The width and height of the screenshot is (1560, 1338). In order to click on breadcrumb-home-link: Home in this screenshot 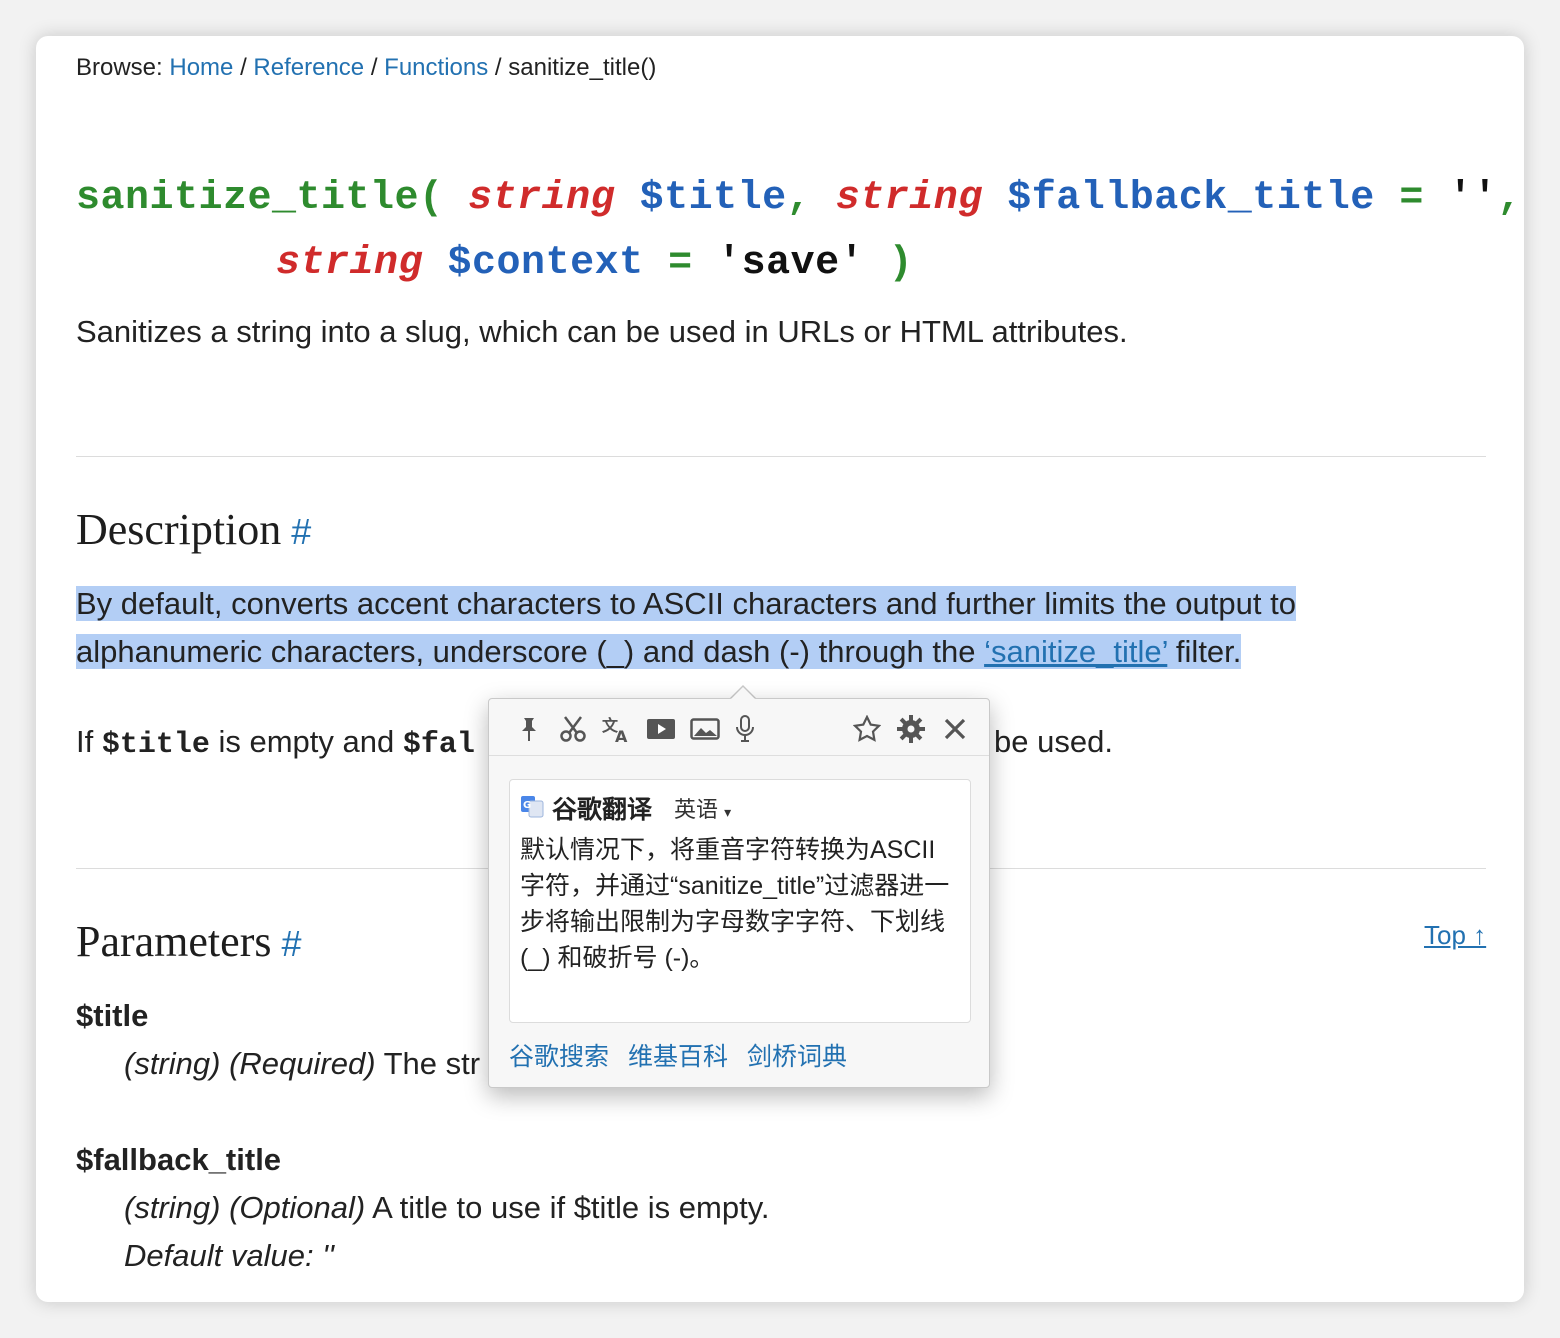, I will do `click(201, 67)`.